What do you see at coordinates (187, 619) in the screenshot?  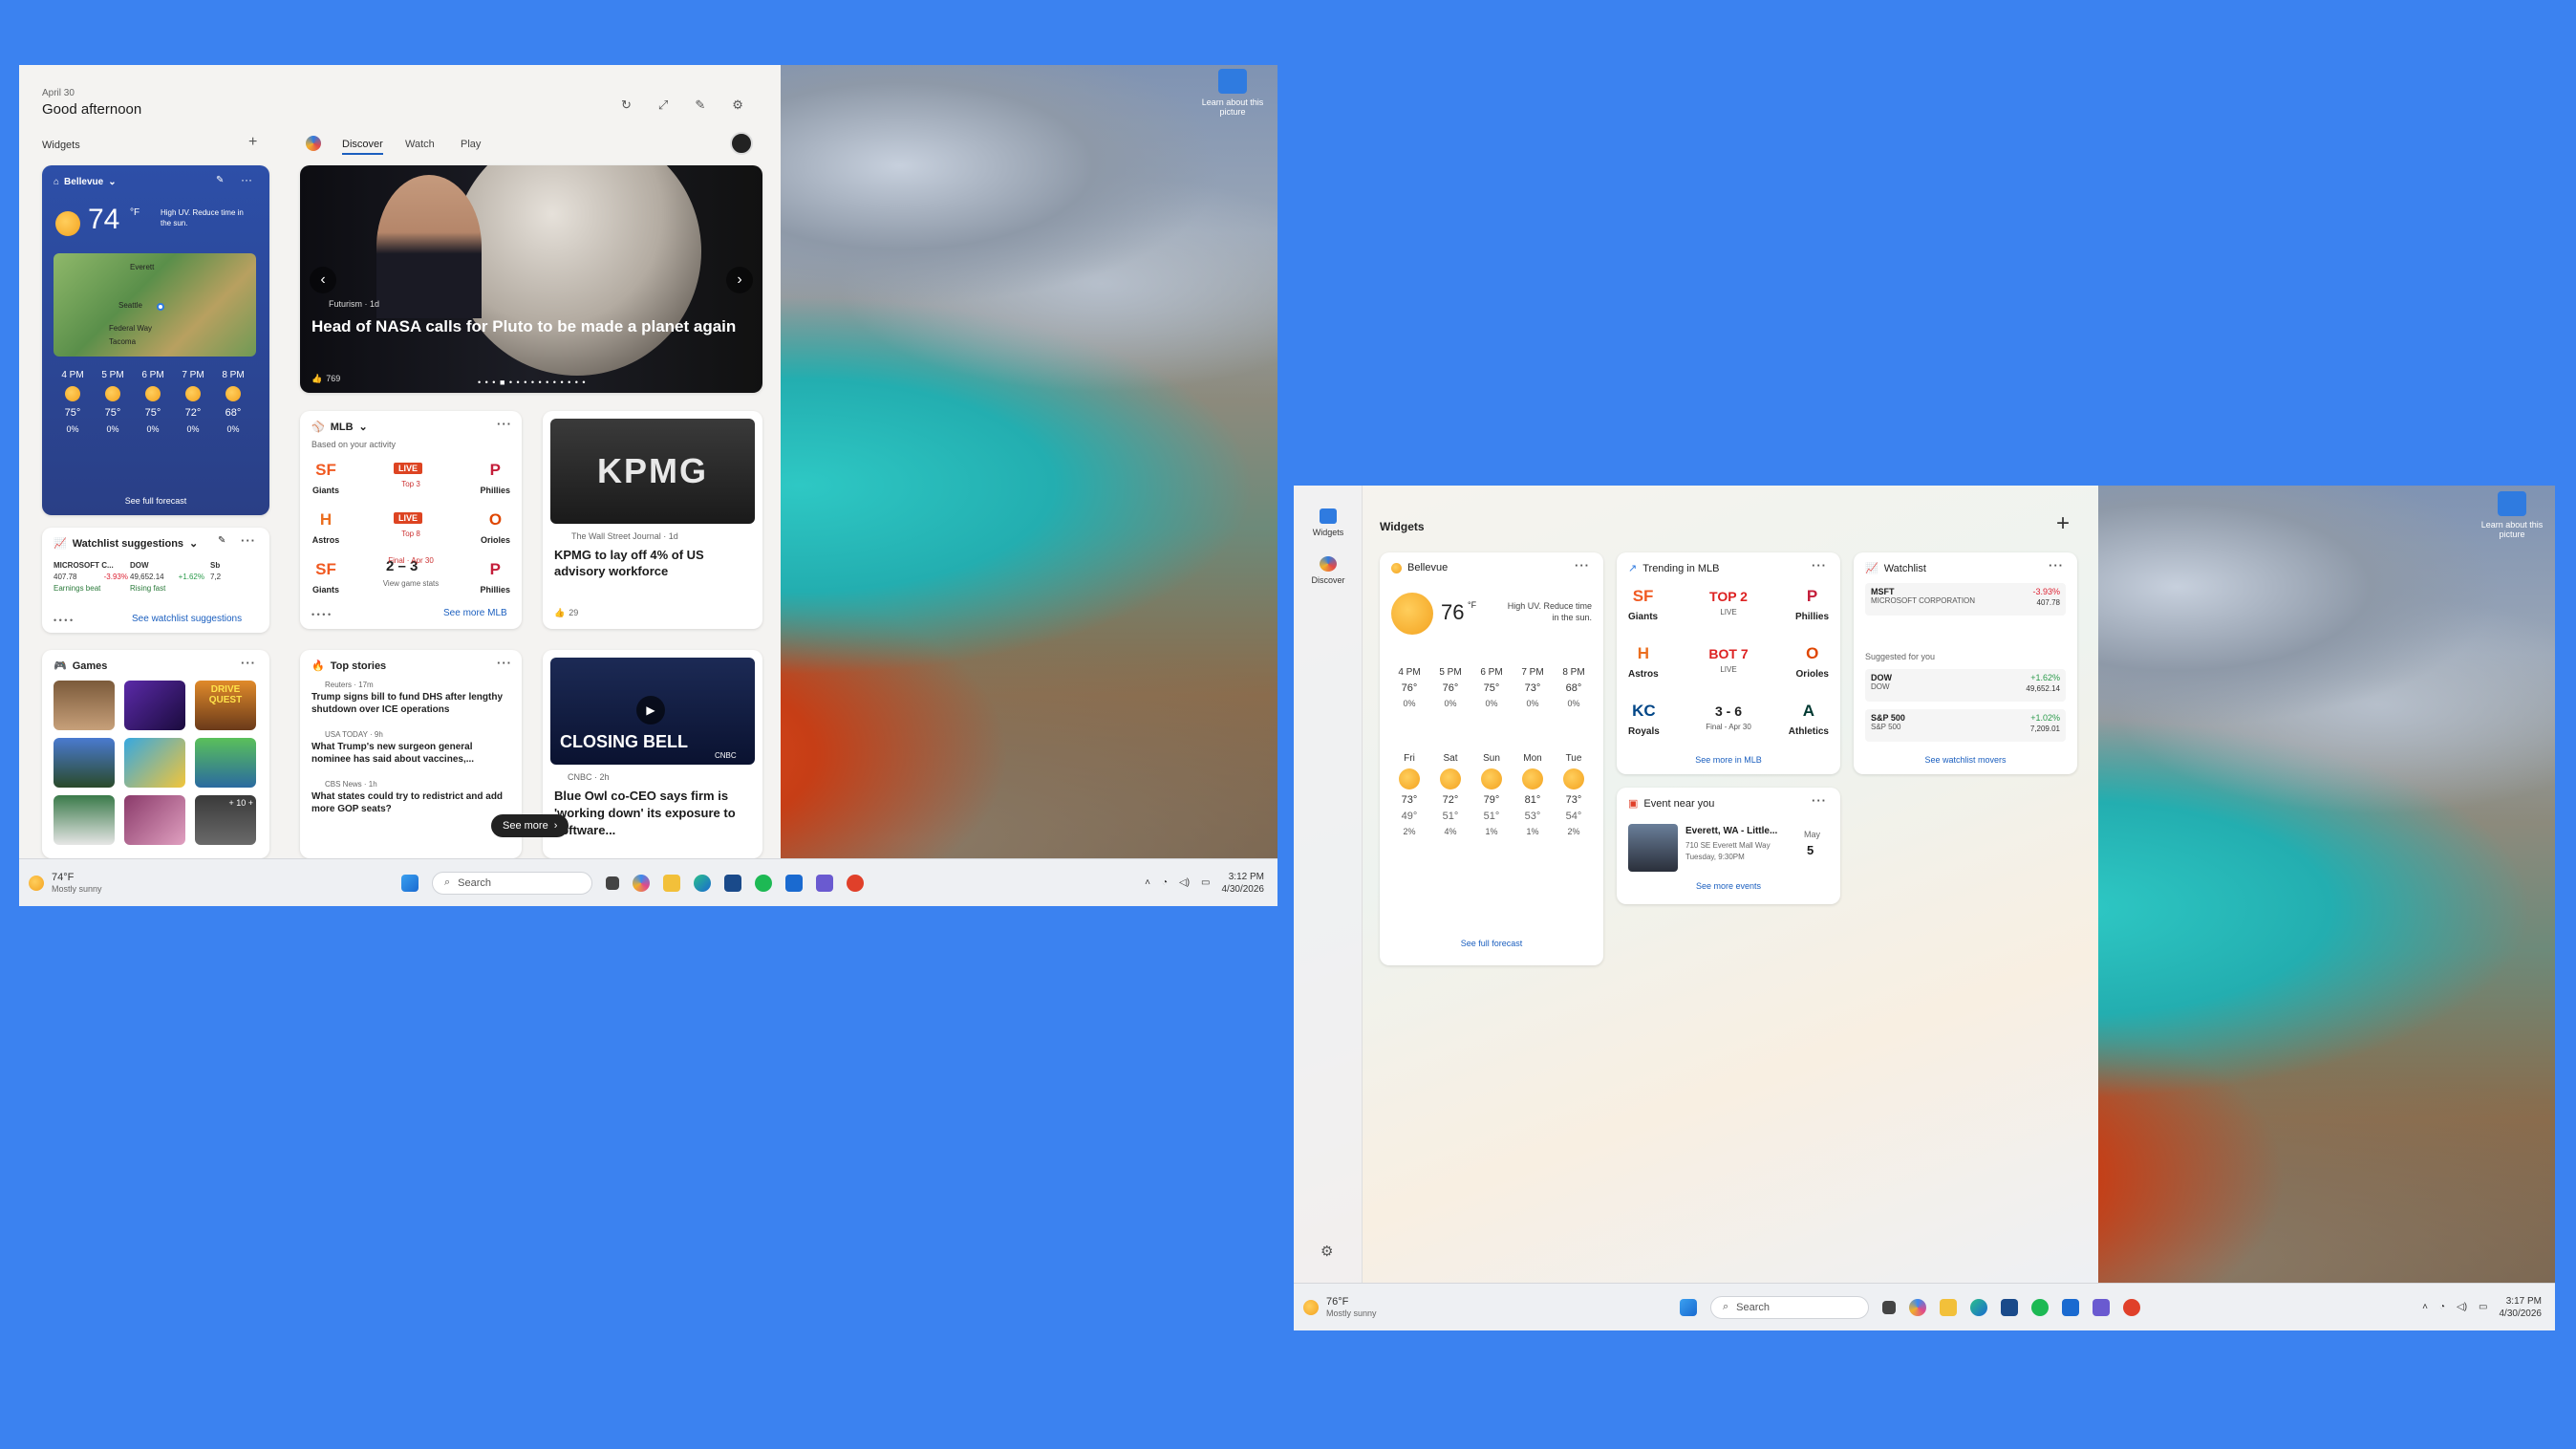 I see `see-watchlist-suggestions-link: See watchlist suggestions` at bounding box center [187, 619].